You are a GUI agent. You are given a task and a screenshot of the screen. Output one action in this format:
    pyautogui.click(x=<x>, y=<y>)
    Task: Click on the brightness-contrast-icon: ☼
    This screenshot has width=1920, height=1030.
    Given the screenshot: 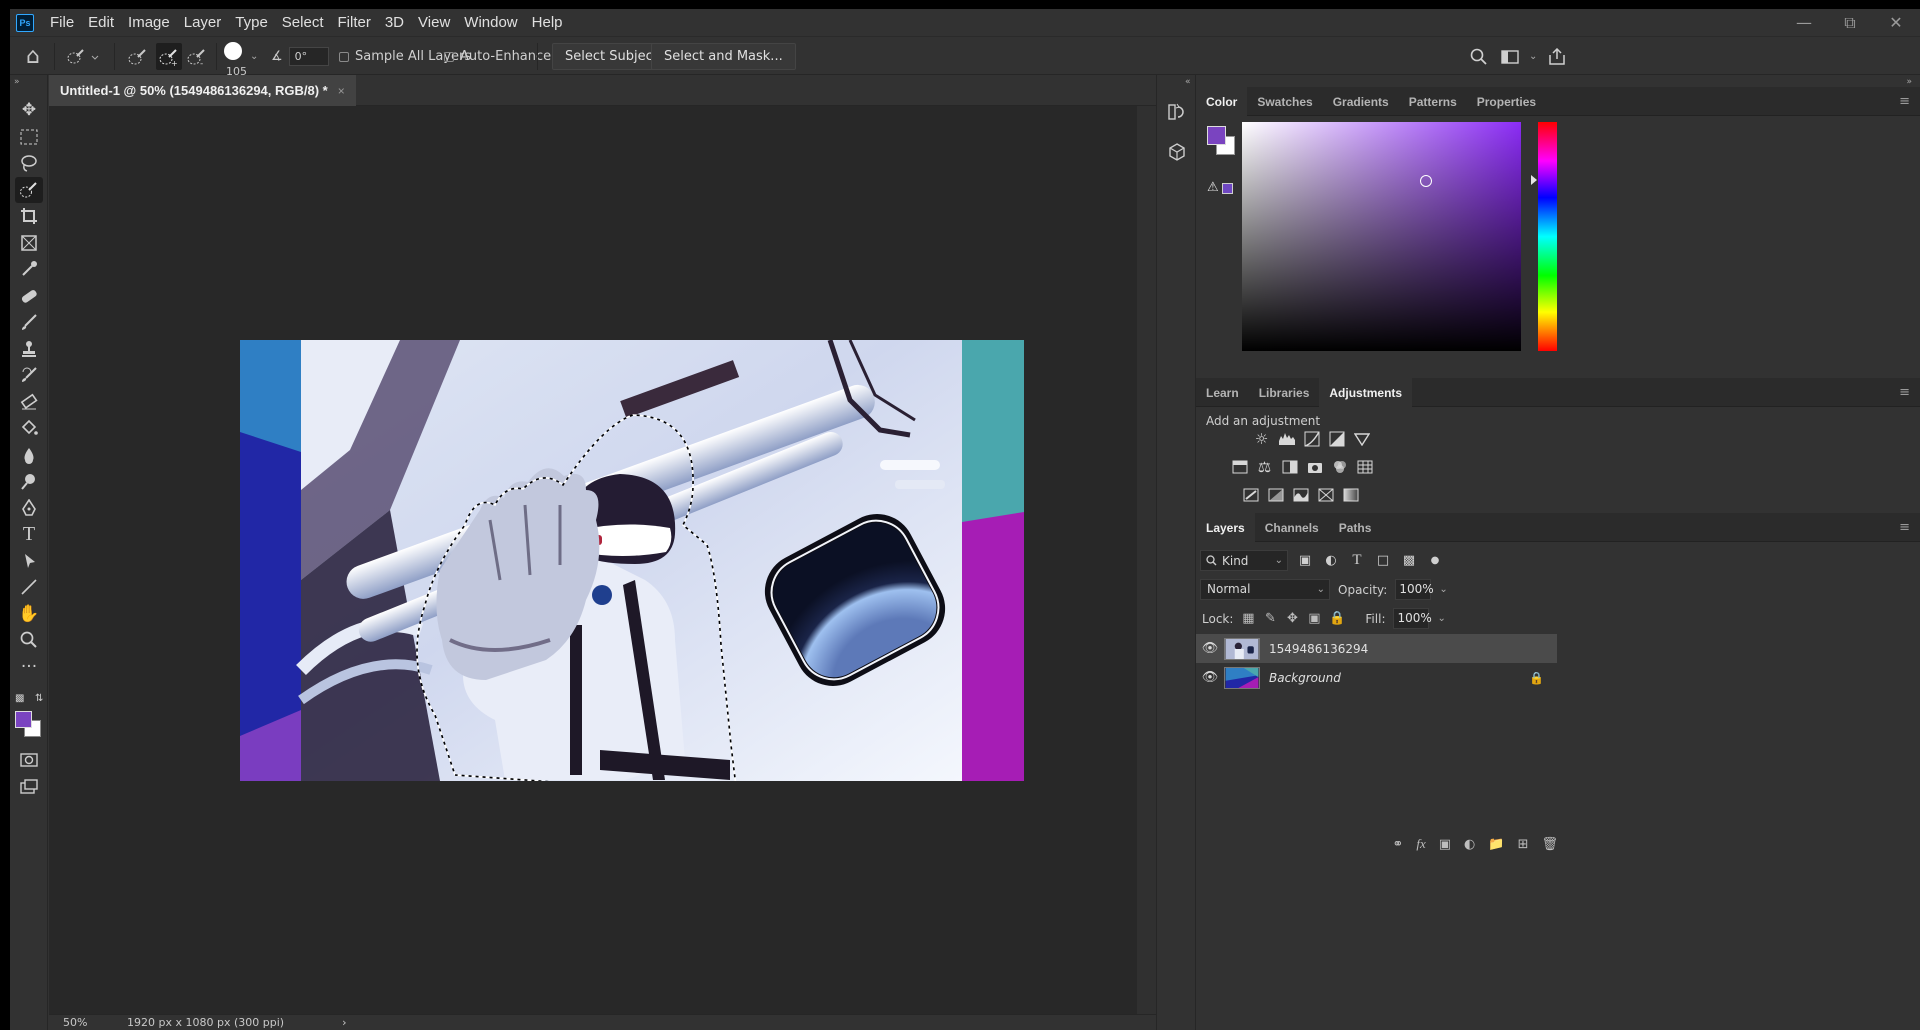 What is the action you would take?
    pyautogui.click(x=1261, y=438)
    